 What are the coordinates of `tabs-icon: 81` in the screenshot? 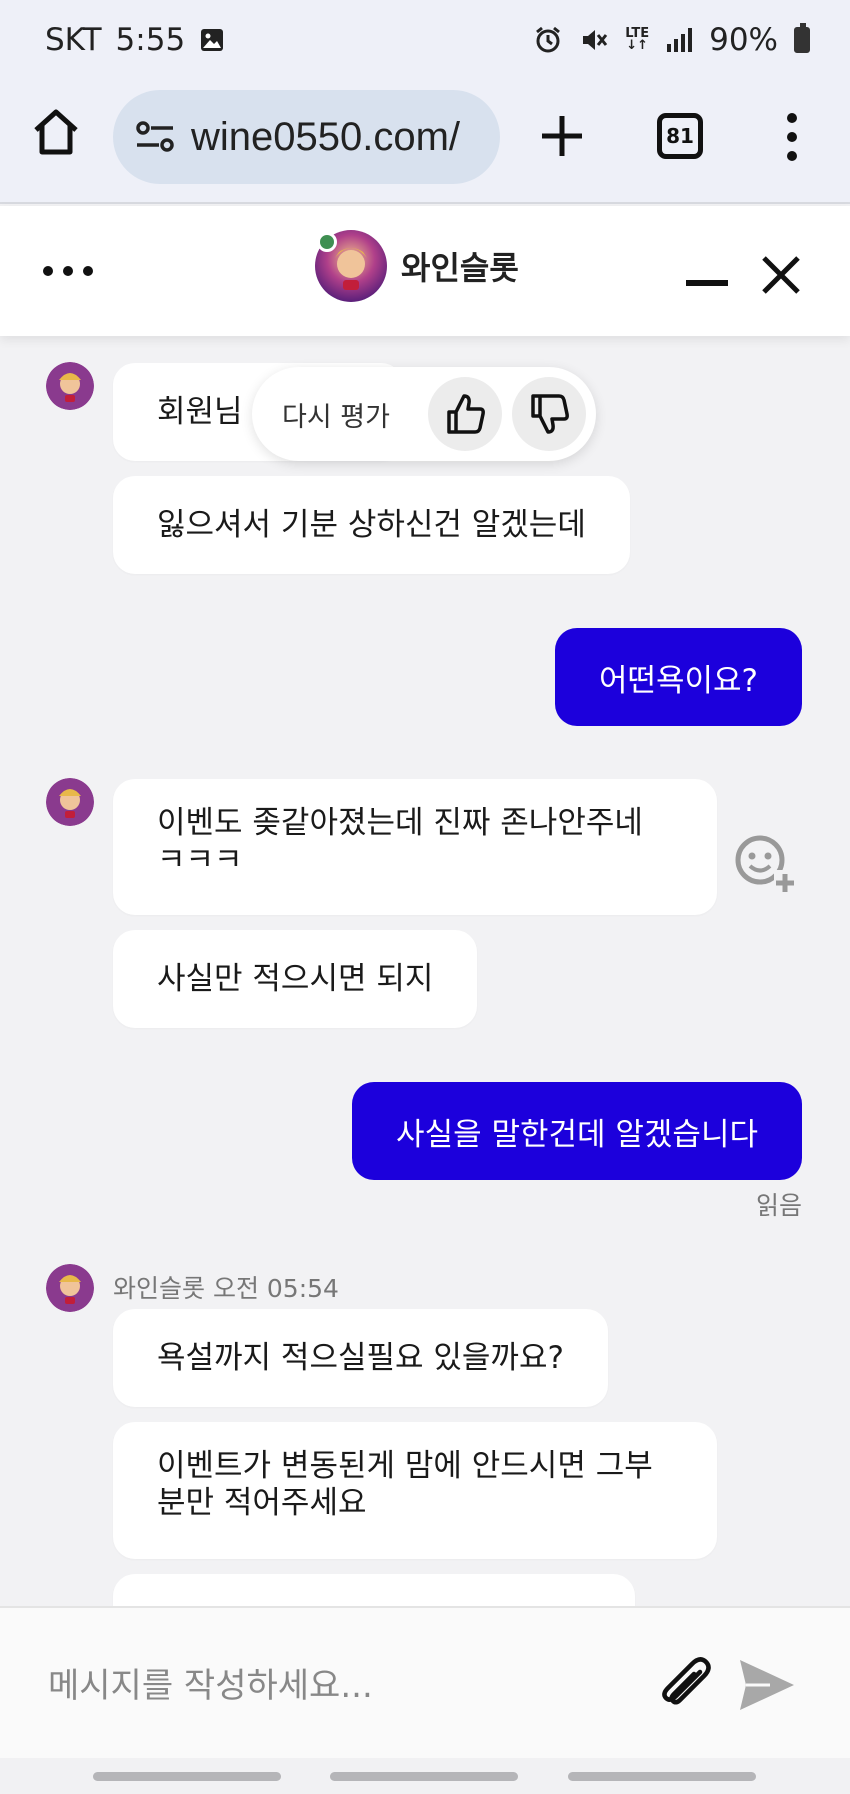 It's located at (680, 136).